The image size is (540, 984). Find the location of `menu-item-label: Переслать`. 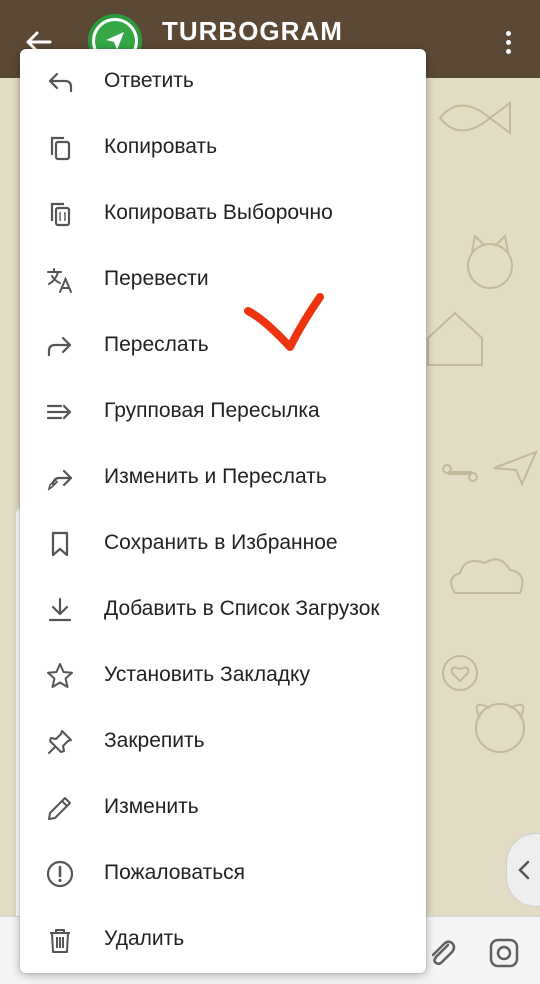

menu-item-label: Переслать is located at coordinates (156, 344).